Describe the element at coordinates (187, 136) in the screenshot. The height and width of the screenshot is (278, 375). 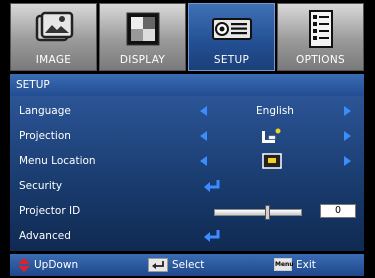
I see `menu-item-projection: Projection` at that location.